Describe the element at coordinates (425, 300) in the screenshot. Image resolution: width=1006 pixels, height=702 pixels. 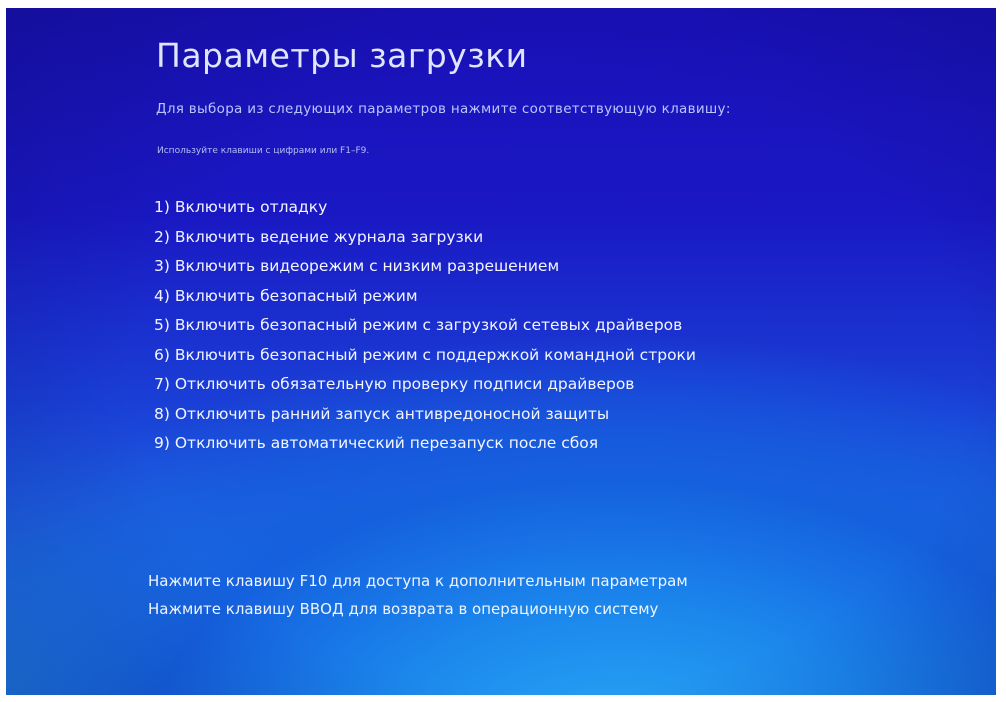
I see `option-enable-safe-mode: 4) Включить безопасный режим` at that location.